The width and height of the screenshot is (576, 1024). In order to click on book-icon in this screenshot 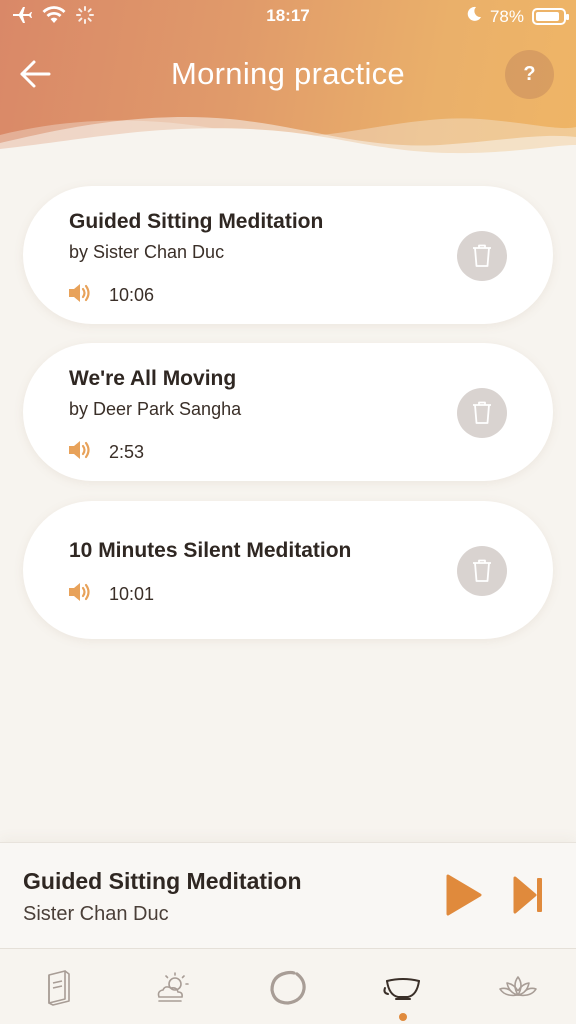, I will do `click(59, 988)`.